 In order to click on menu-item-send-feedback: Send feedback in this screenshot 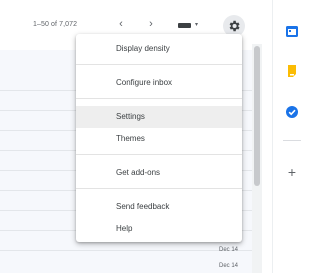, I will do `click(159, 207)`.